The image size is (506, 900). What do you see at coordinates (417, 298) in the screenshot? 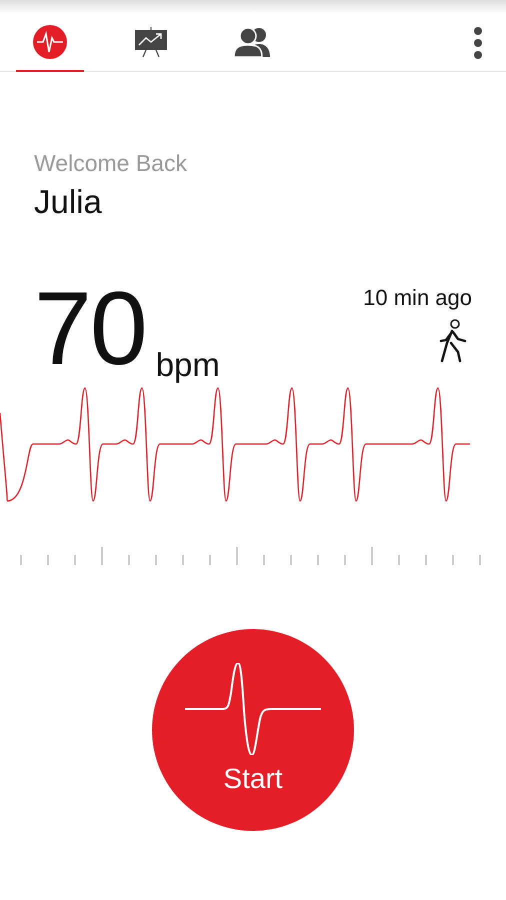
I see `measured-time: 10 min ago` at bounding box center [417, 298].